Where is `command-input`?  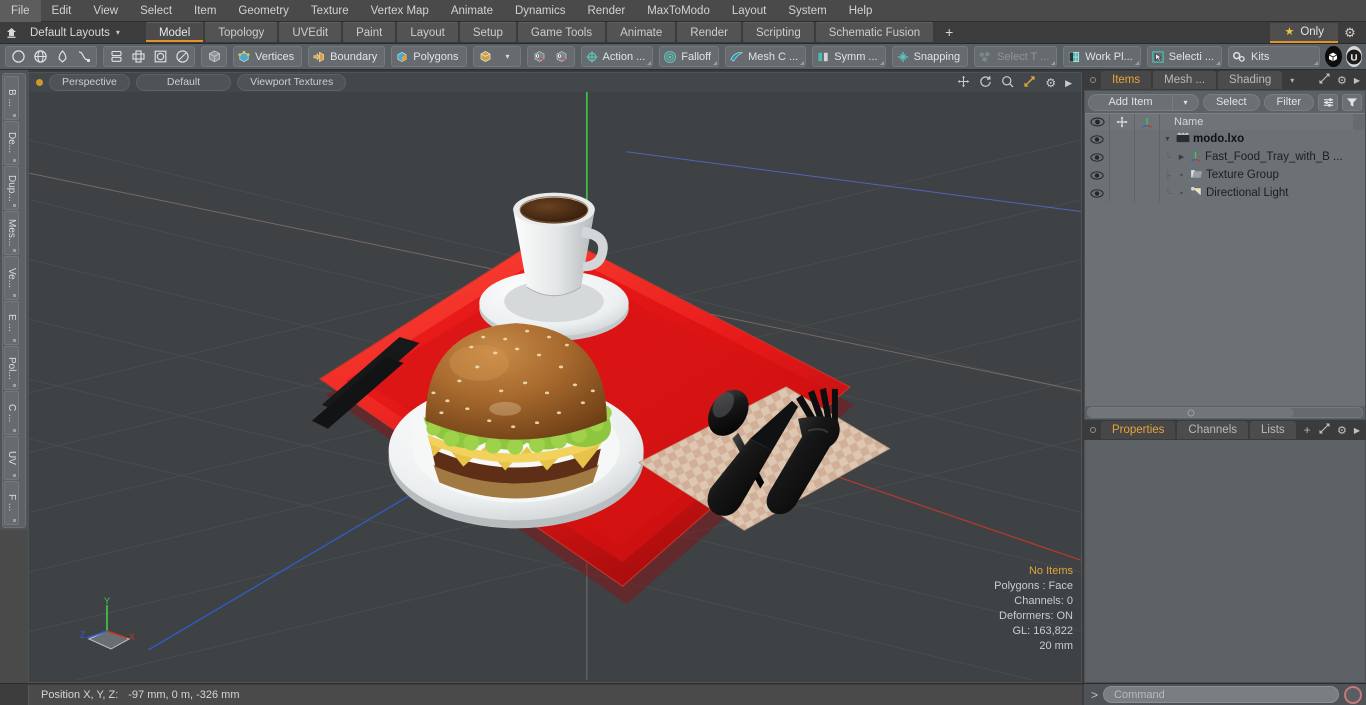 command-input is located at coordinates (1221, 694).